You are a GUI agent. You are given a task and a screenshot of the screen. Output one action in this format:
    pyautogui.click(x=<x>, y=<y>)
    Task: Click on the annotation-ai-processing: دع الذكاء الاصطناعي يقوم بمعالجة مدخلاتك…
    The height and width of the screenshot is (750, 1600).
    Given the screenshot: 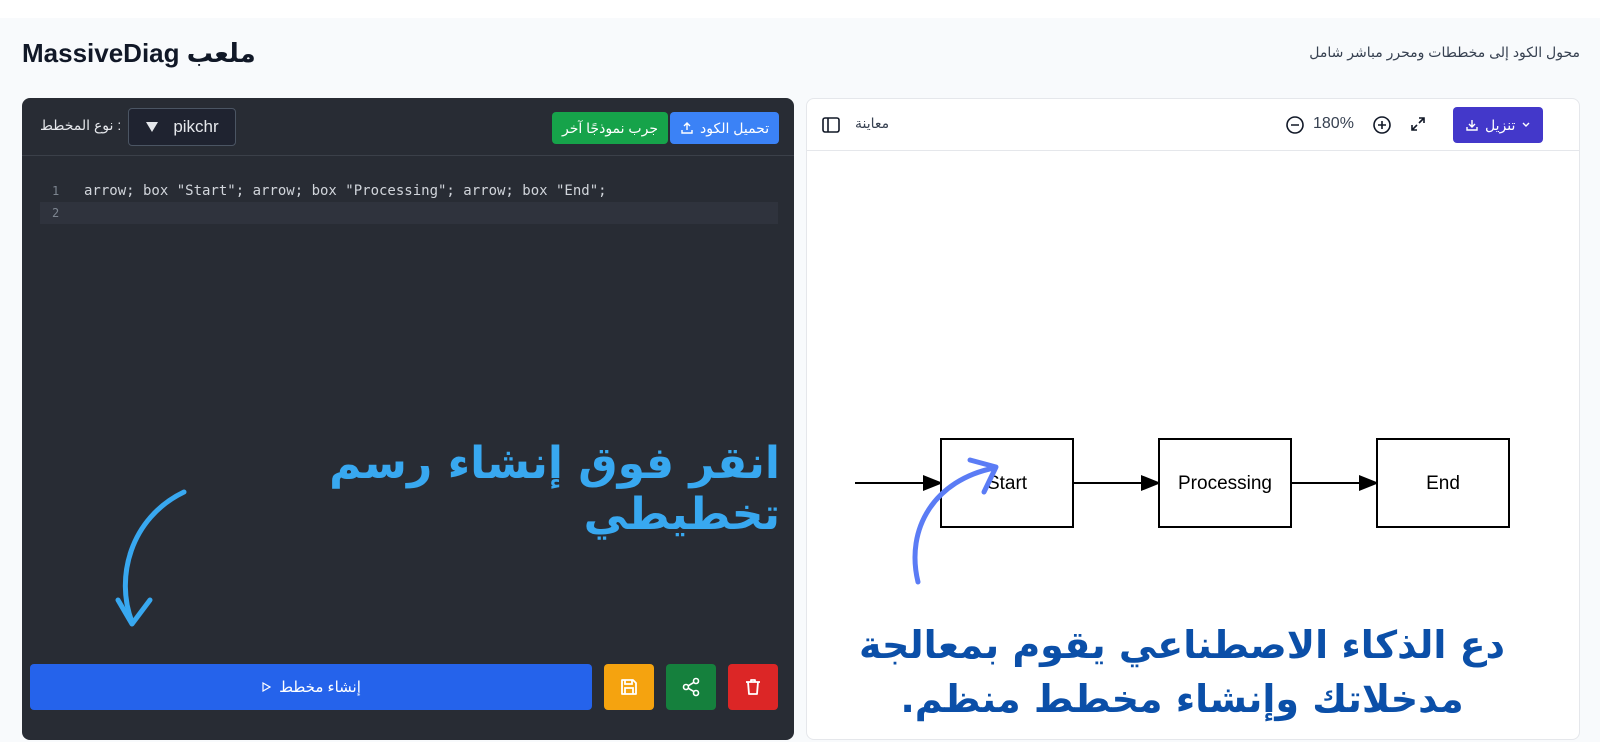 What is the action you would take?
    pyautogui.click(x=1182, y=672)
    